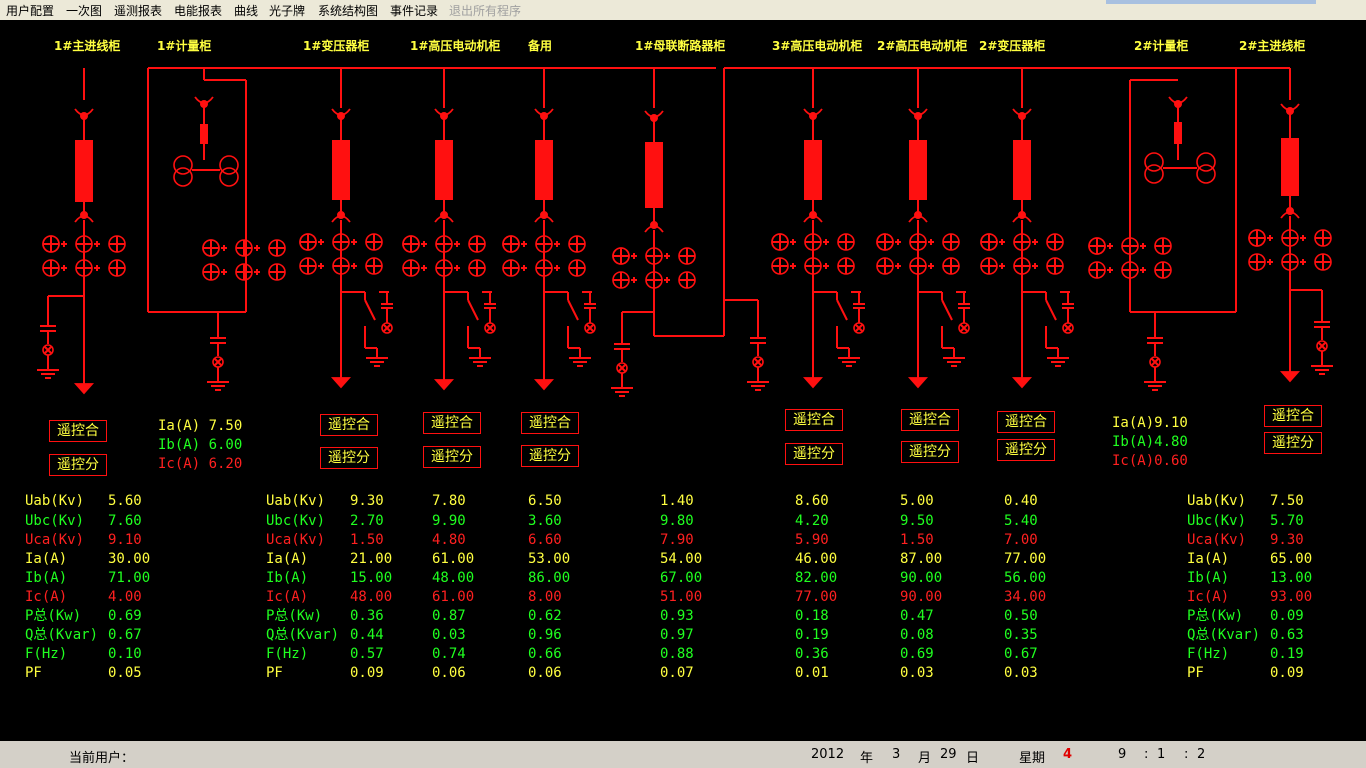  What do you see at coordinates (367, 501) in the screenshot?
I see `measure-value: 9.30` at bounding box center [367, 501].